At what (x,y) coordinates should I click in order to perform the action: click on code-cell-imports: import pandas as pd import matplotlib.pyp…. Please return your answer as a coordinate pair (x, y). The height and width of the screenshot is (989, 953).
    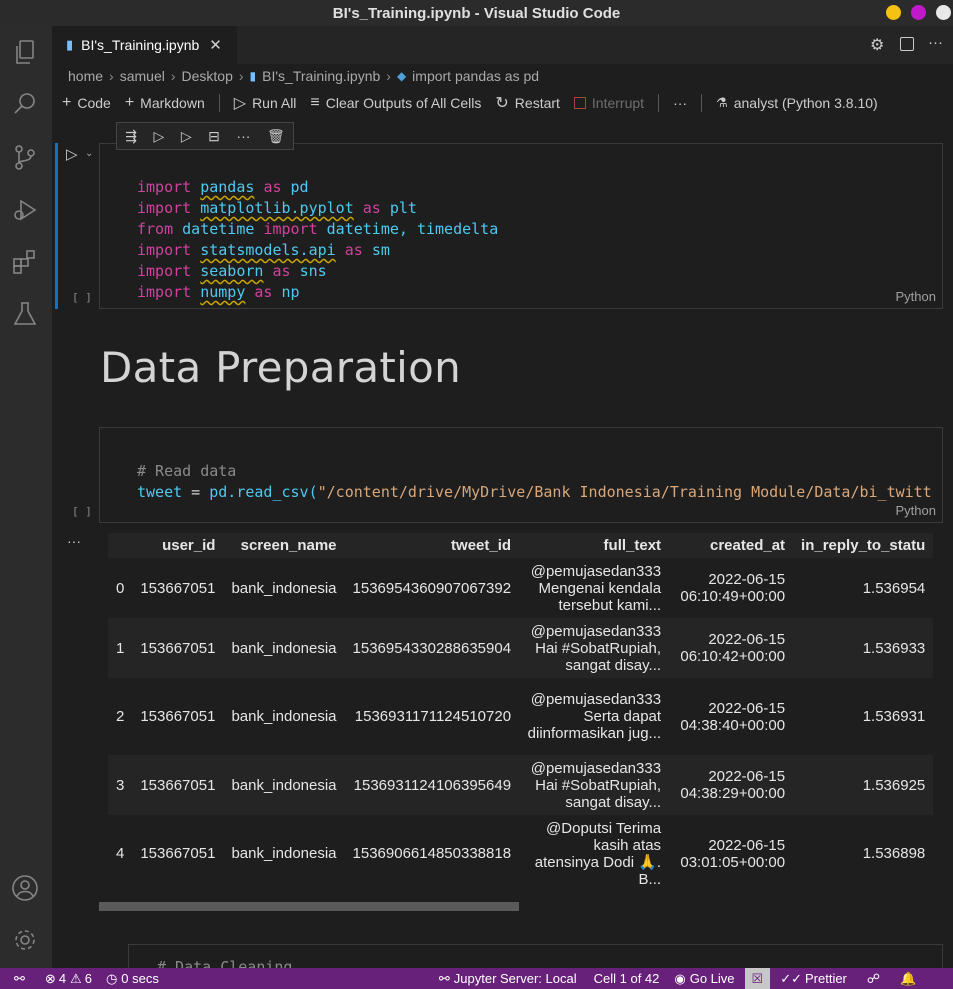
    Looking at the image, I should click on (521, 226).